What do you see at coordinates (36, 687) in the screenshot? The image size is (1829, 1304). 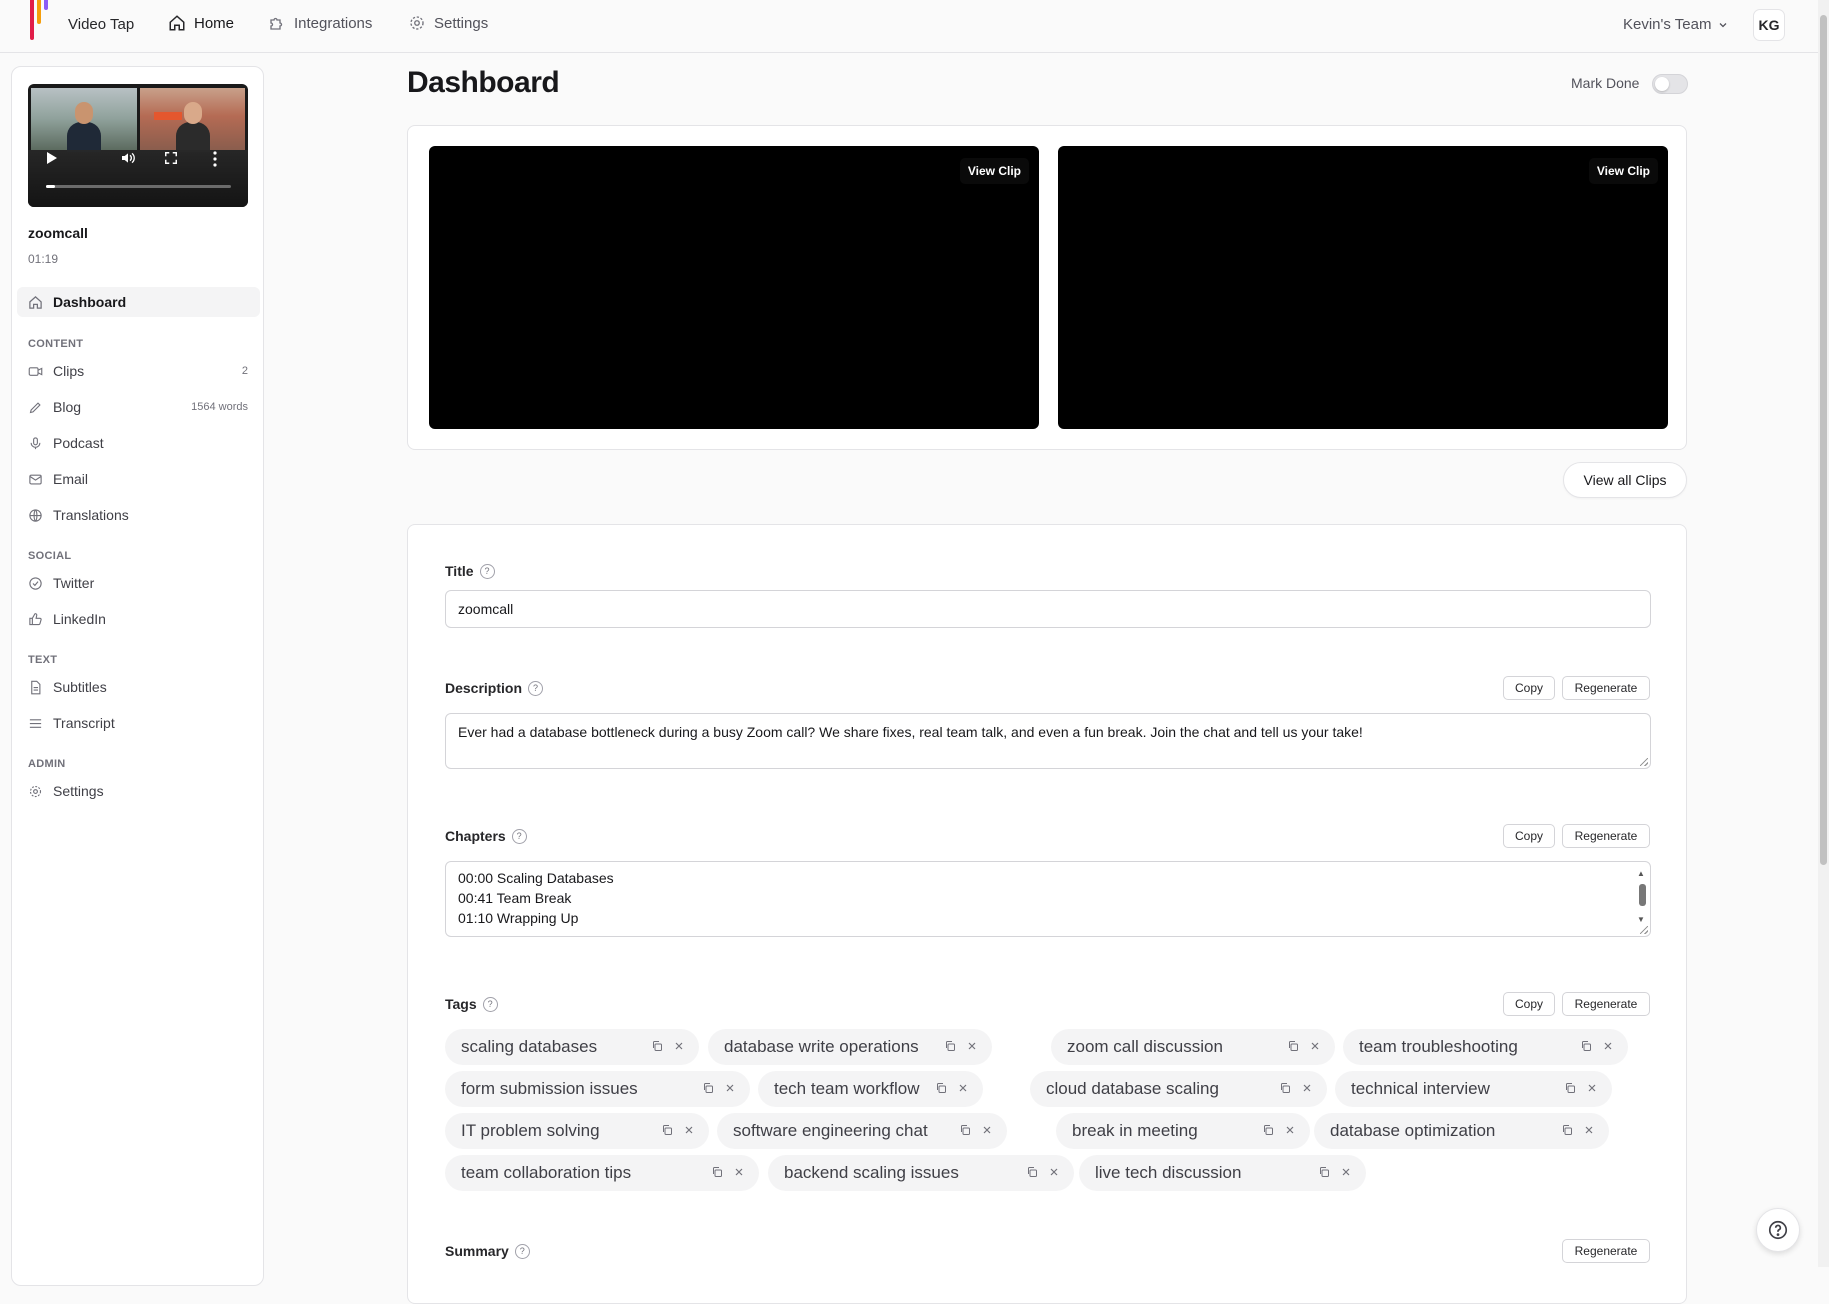 I see `document-icon` at bounding box center [36, 687].